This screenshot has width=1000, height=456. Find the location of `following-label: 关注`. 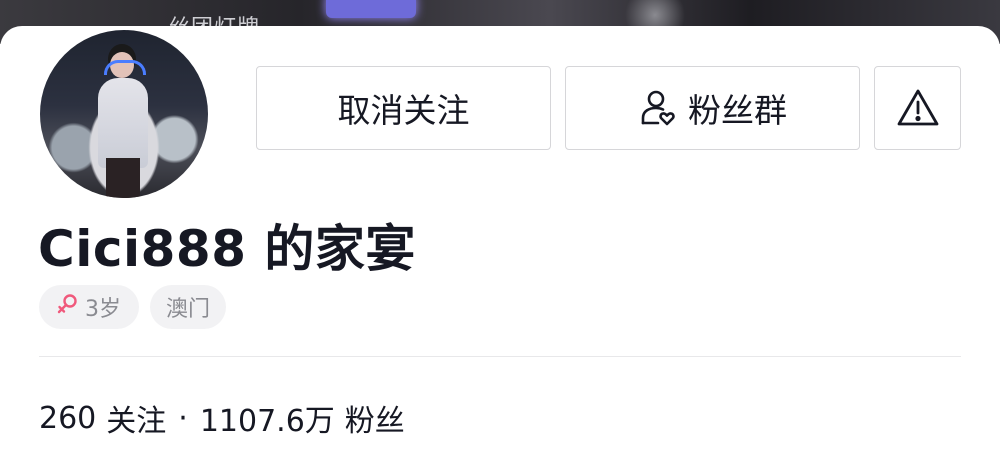

following-label: 关注 is located at coordinates (136, 418).